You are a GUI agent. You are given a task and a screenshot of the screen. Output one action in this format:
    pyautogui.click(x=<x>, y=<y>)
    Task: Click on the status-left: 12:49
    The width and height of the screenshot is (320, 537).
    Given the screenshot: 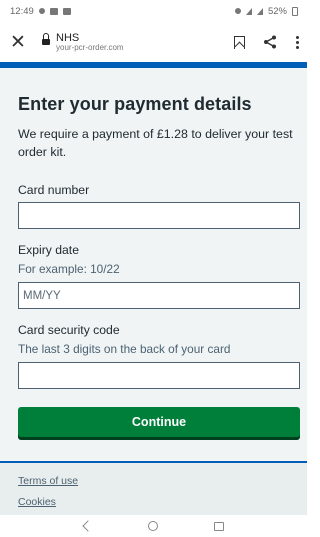 What is the action you would take?
    pyautogui.click(x=40, y=11)
    